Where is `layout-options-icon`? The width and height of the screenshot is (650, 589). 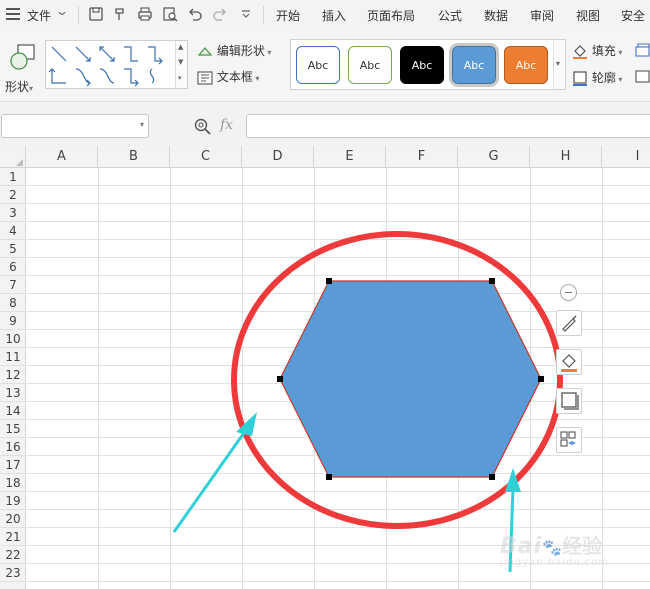
layout-options-icon is located at coordinates (568, 439).